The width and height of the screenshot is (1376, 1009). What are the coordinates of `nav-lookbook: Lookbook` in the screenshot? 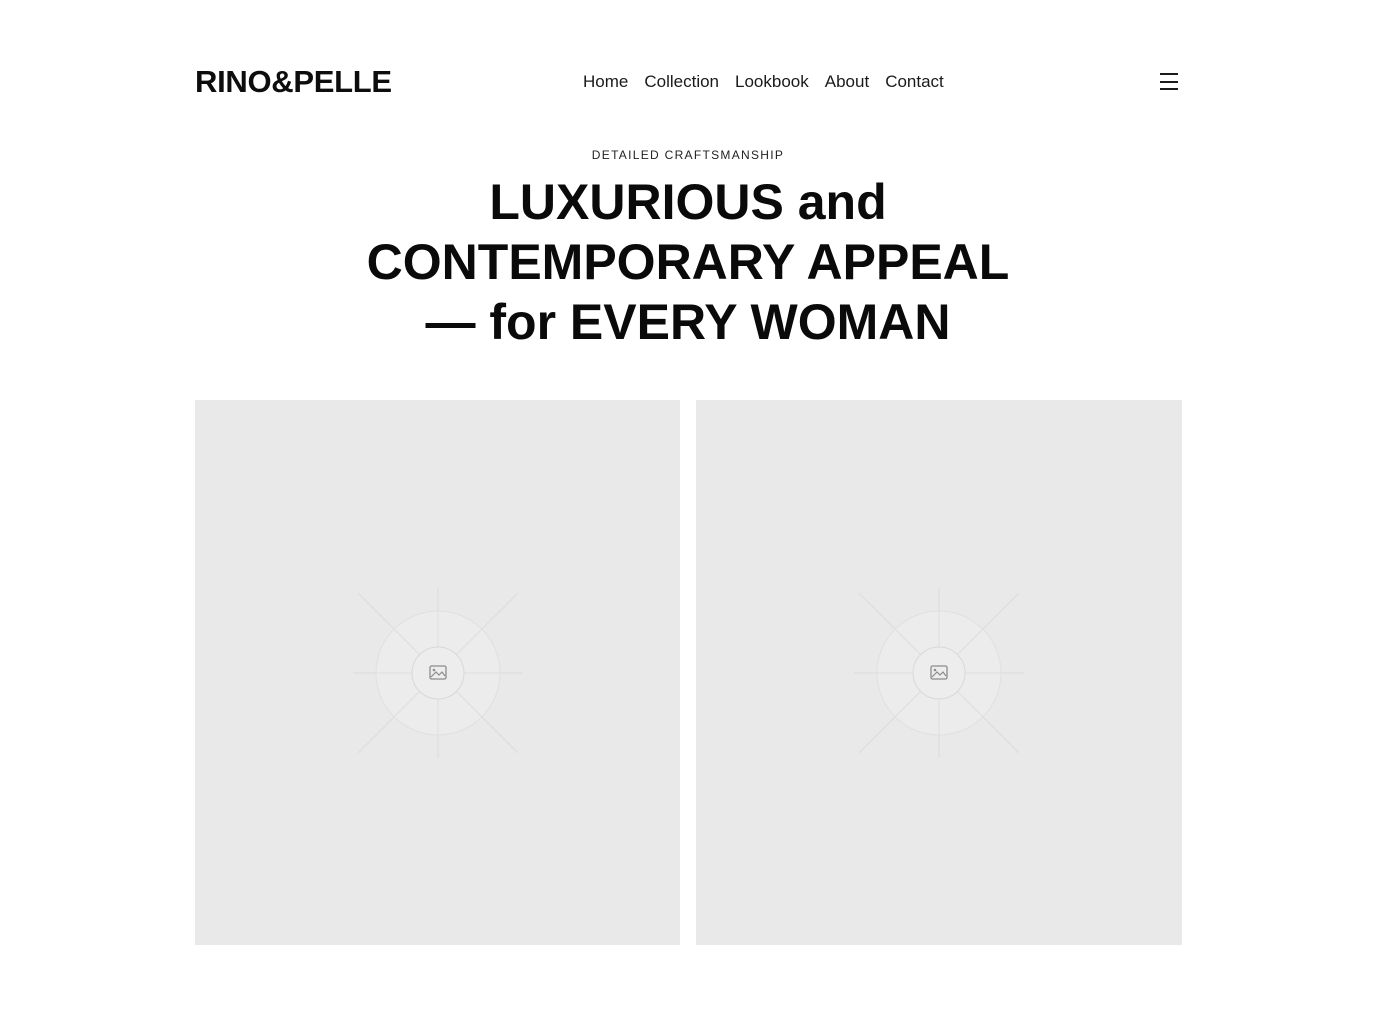 It's located at (772, 82).